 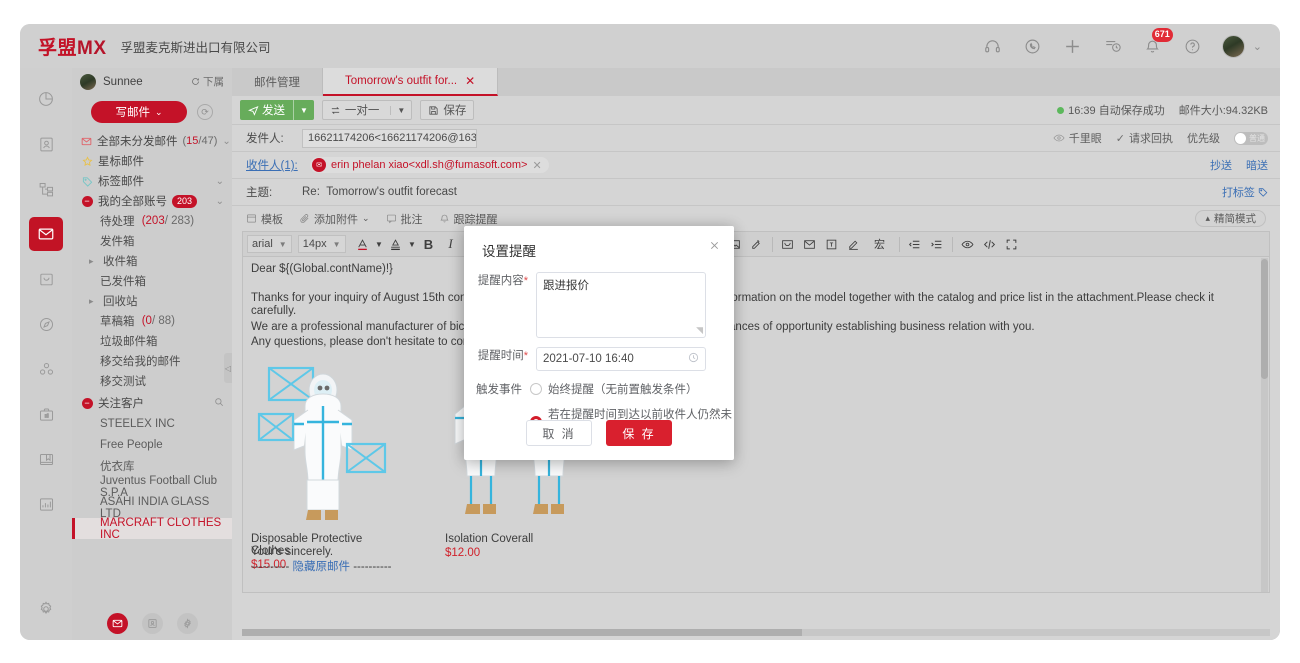 What do you see at coordinates (228, 368) in the screenshot?
I see `sidebar-collapse-handle: ◁` at bounding box center [228, 368].